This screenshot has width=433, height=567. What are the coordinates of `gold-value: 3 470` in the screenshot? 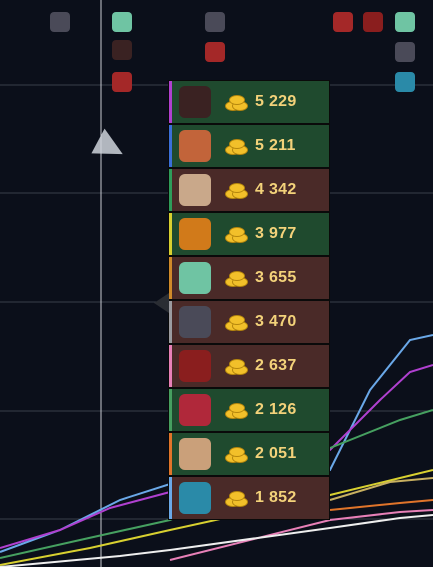 It's located at (276, 321).